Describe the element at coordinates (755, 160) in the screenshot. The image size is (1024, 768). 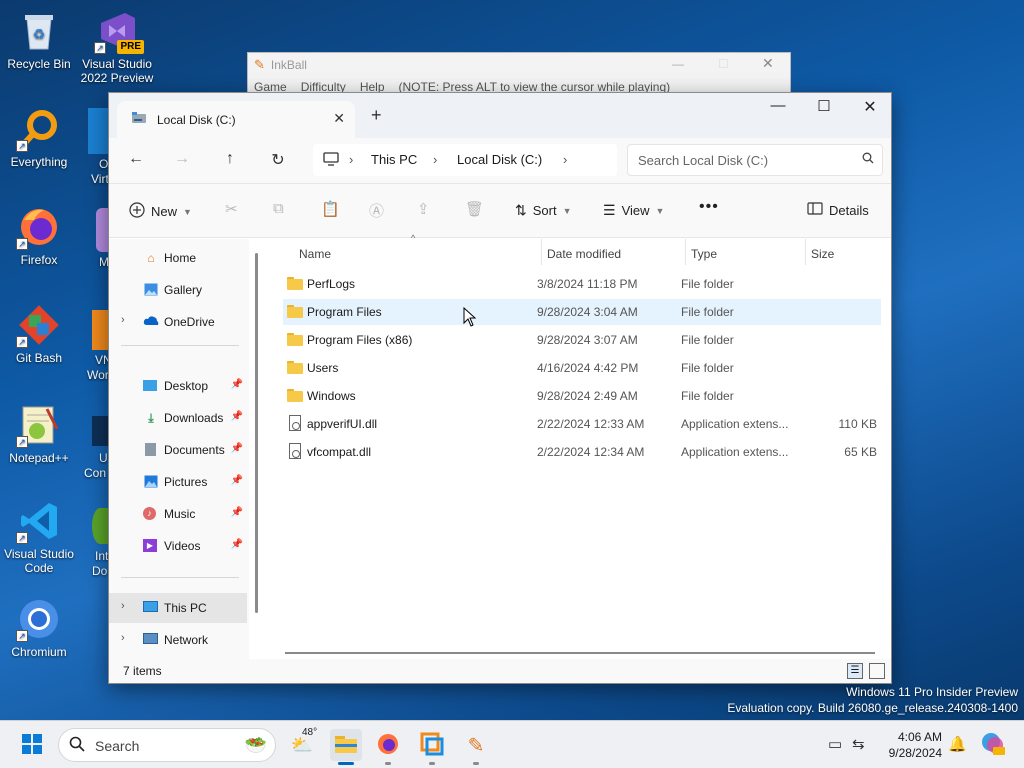
I see `search-input: Search Local Disk (C:)` at that location.